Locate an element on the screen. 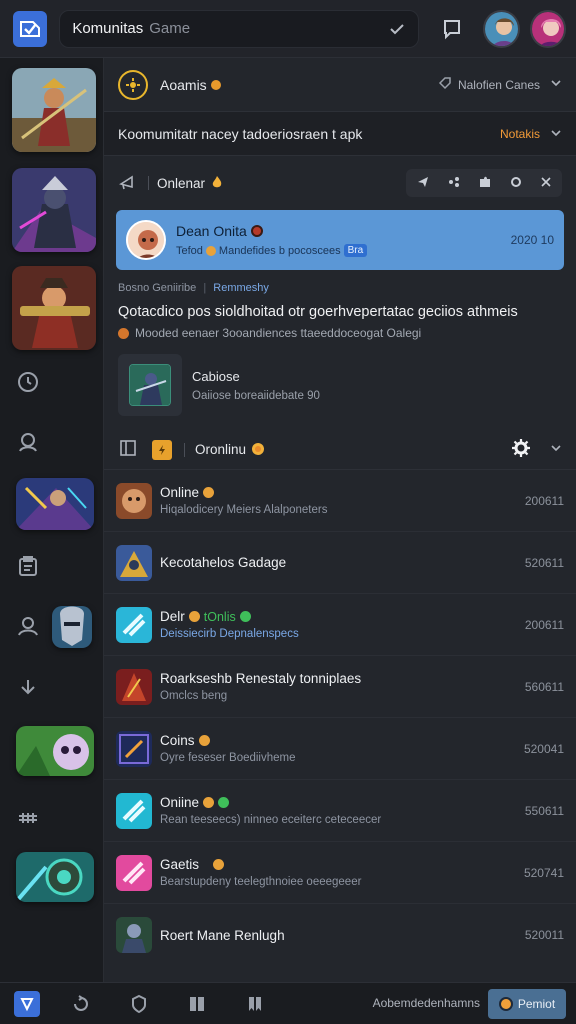 The width and height of the screenshot is (576, 1024). message-subtitle-rest: Mandefides b pocoscees is located at coordinates (279, 250).